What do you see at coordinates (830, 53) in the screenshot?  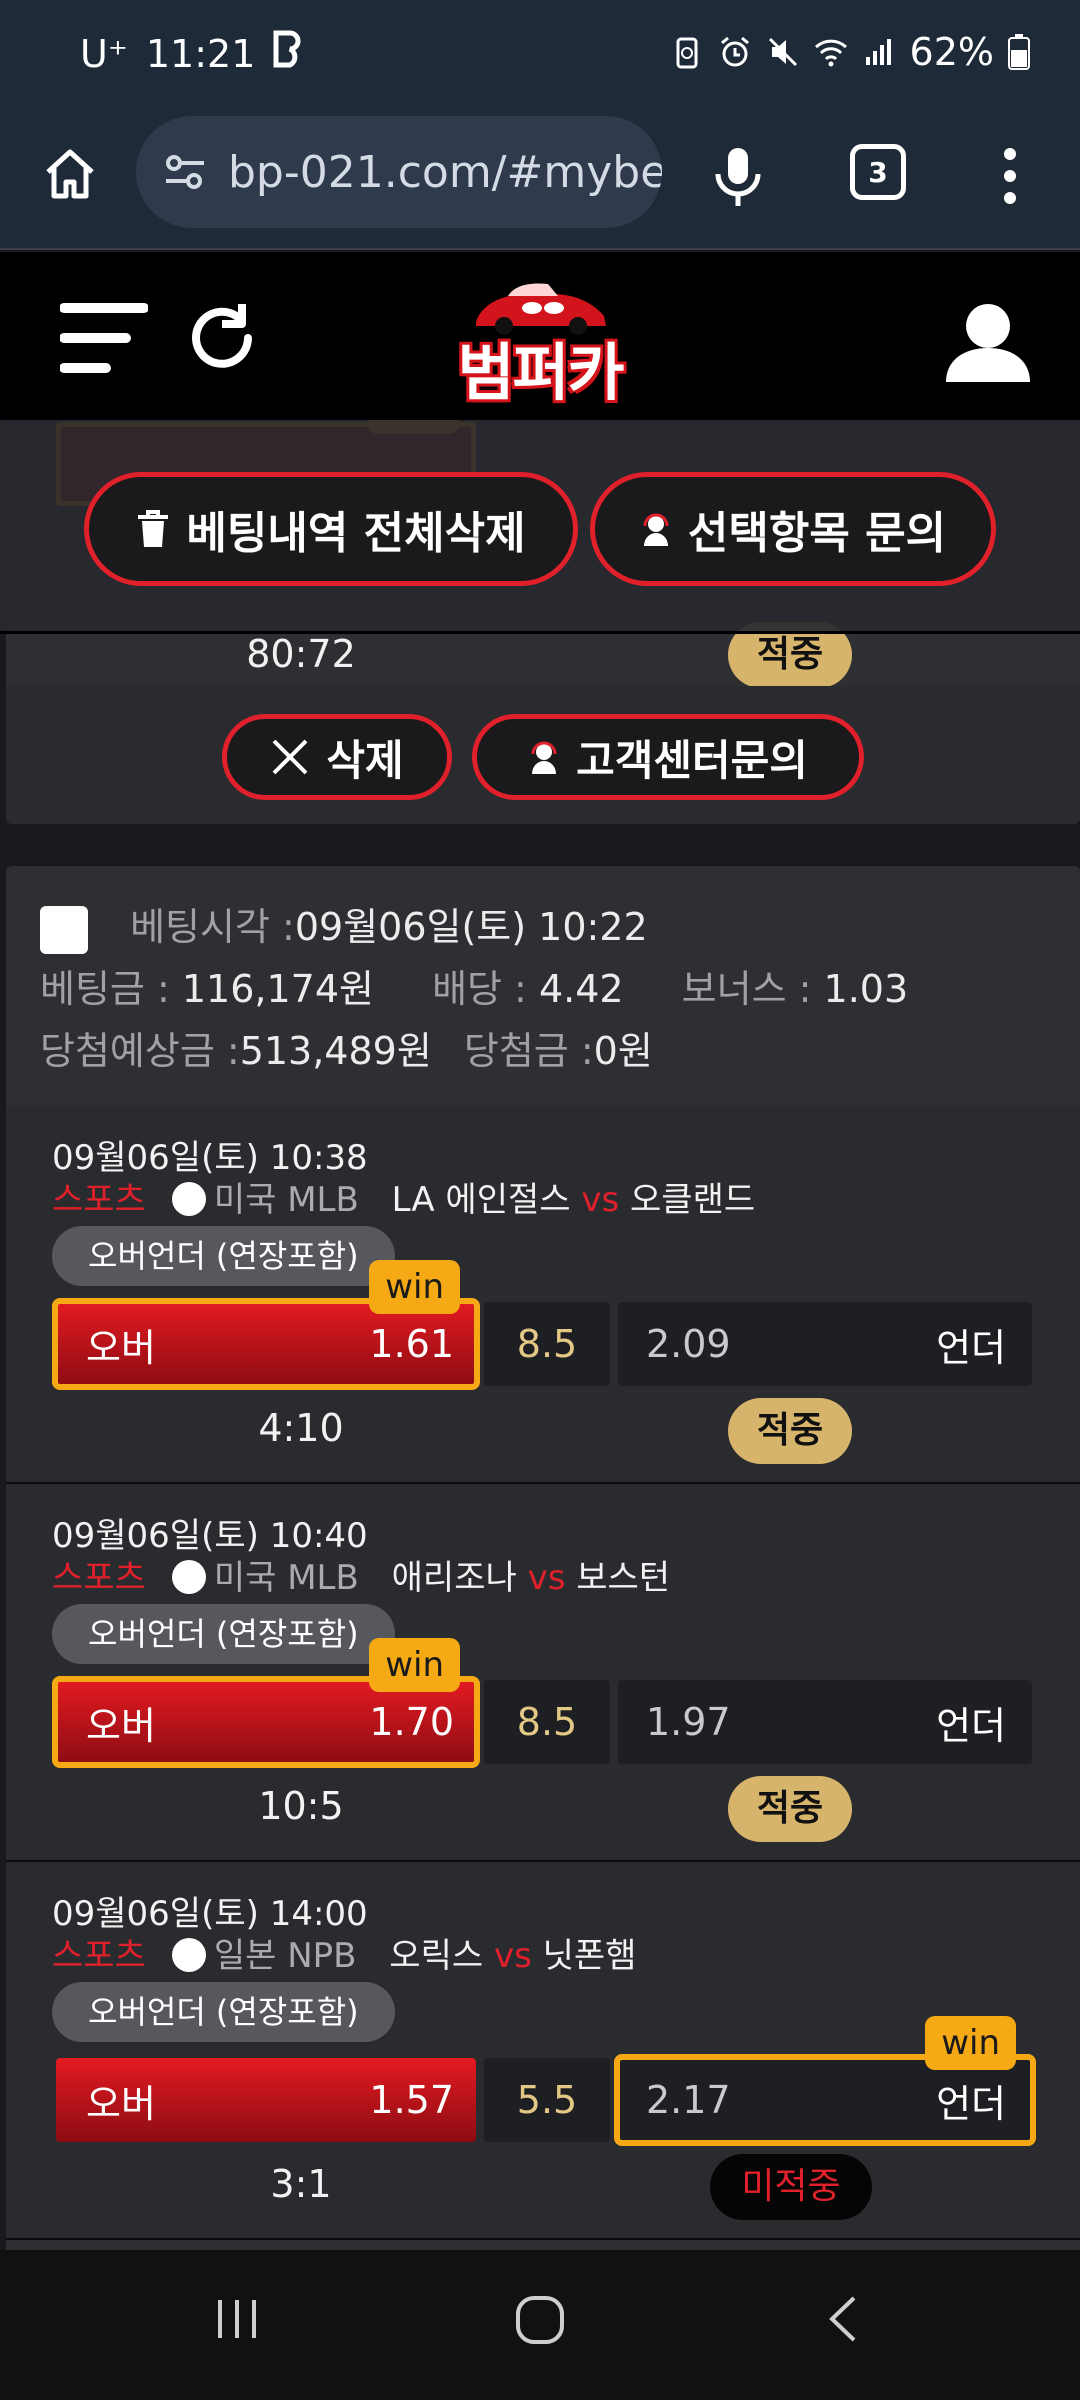 I see `wifi-icon` at bounding box center [830, 53].